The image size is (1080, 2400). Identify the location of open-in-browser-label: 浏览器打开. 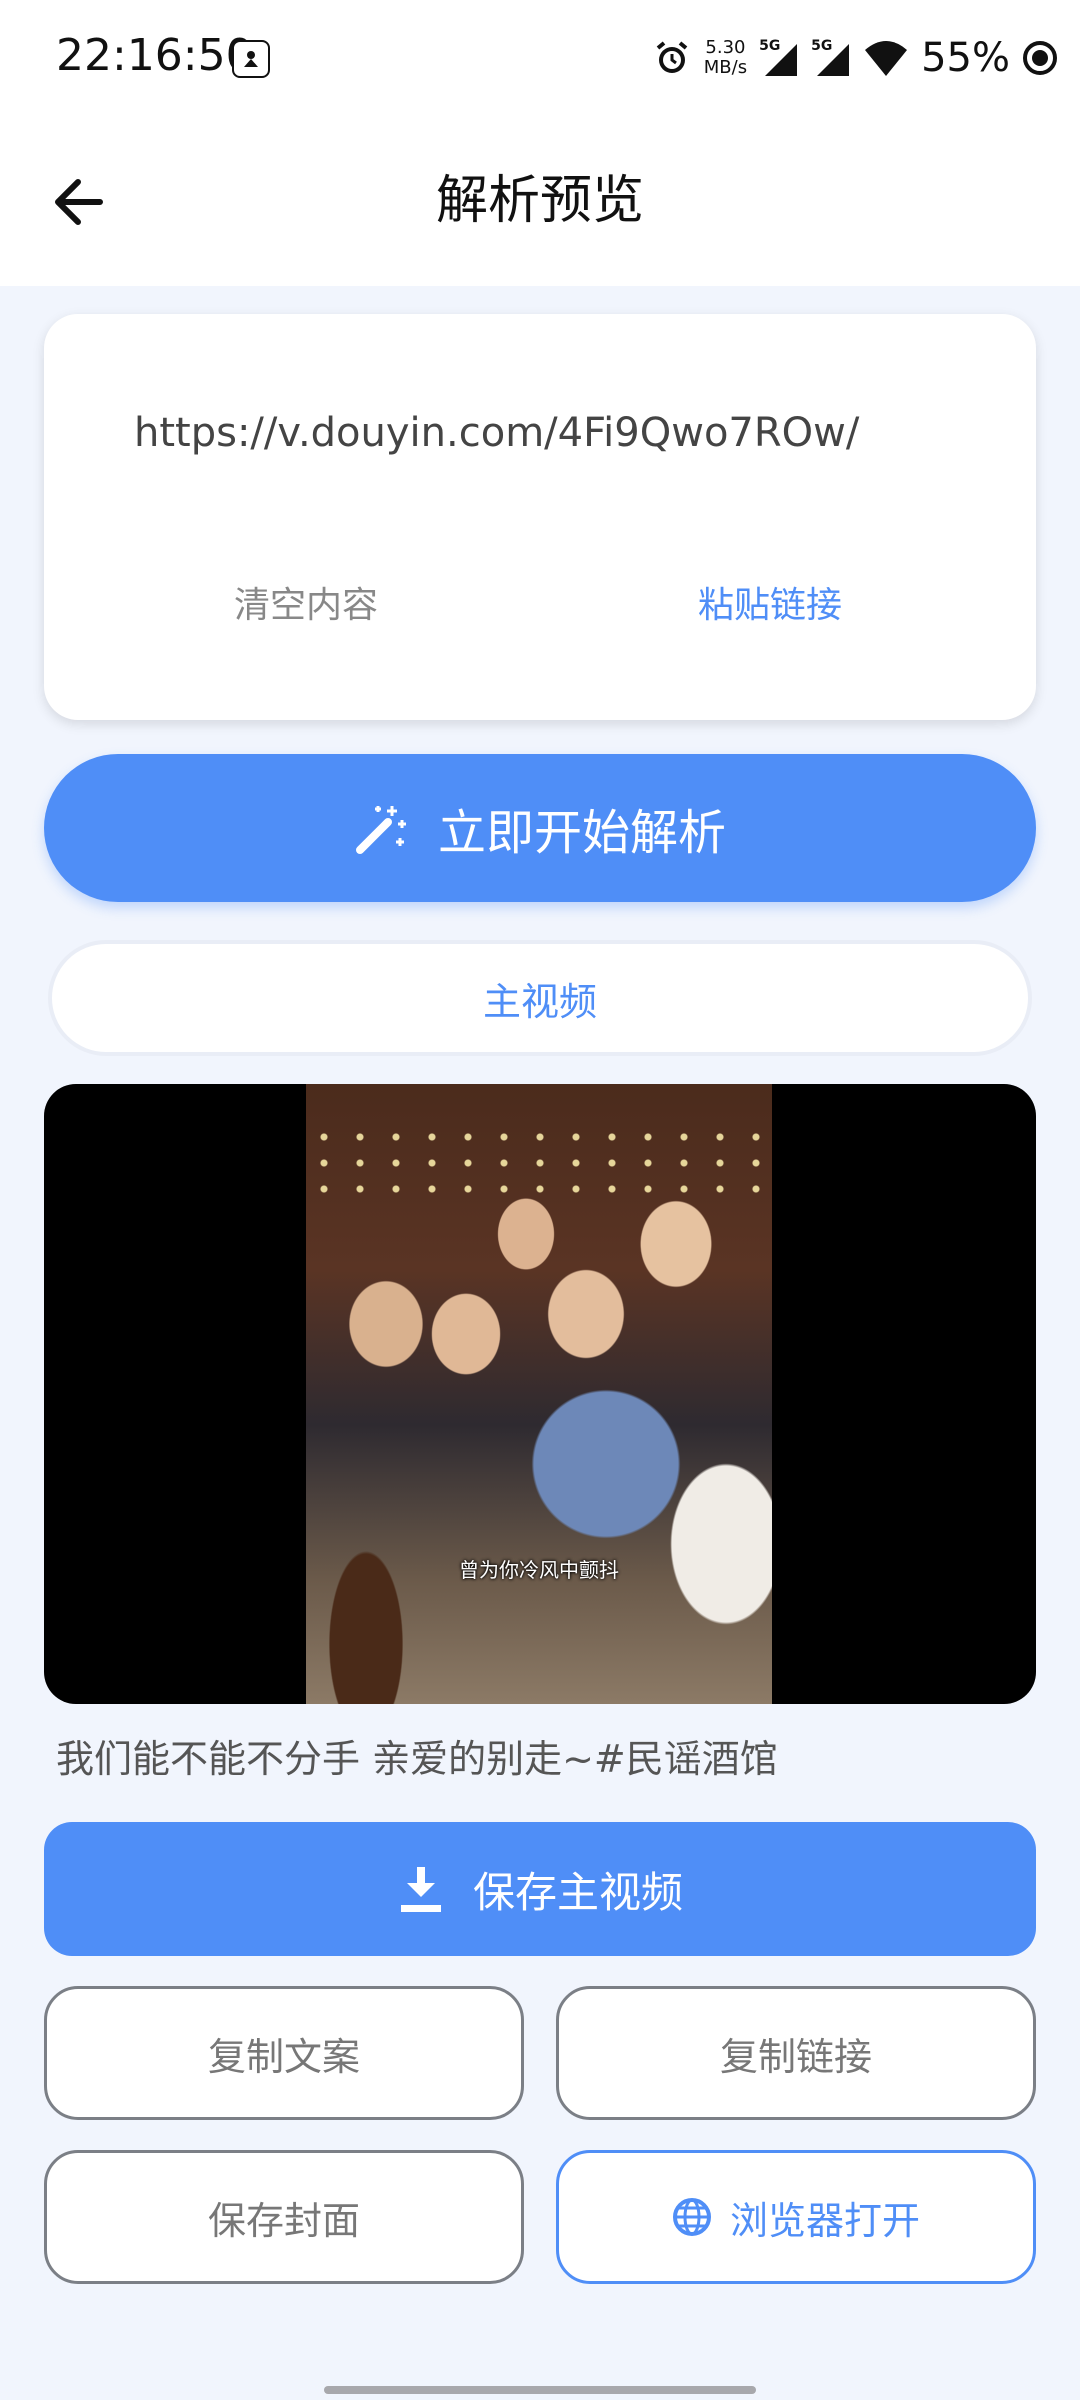
(824, 2220).